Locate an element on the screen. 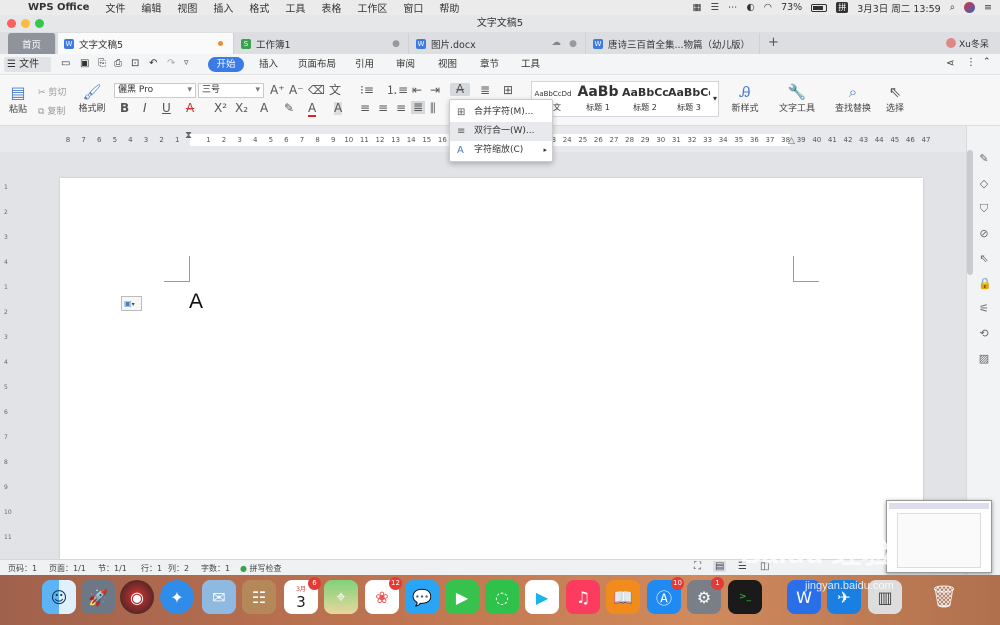  menu-tools: 工具 is located at coordinates (295, 7).